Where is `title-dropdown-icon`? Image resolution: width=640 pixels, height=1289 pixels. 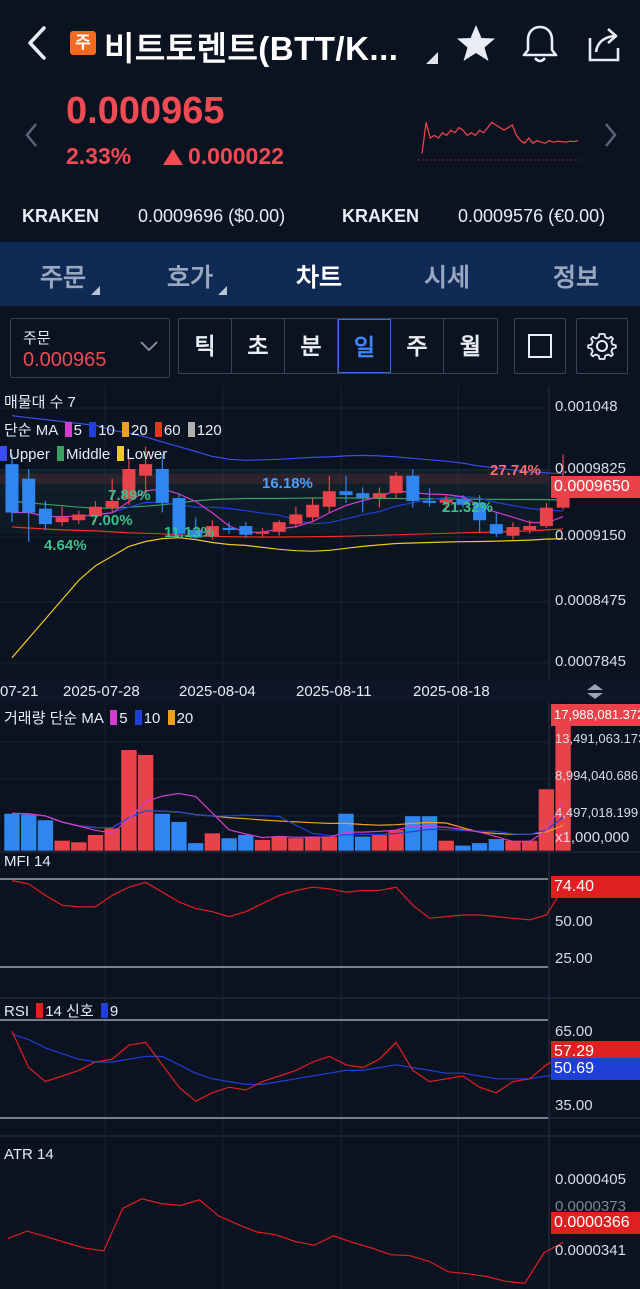 title-dropdown-icon is located at coordinates (432, 58).